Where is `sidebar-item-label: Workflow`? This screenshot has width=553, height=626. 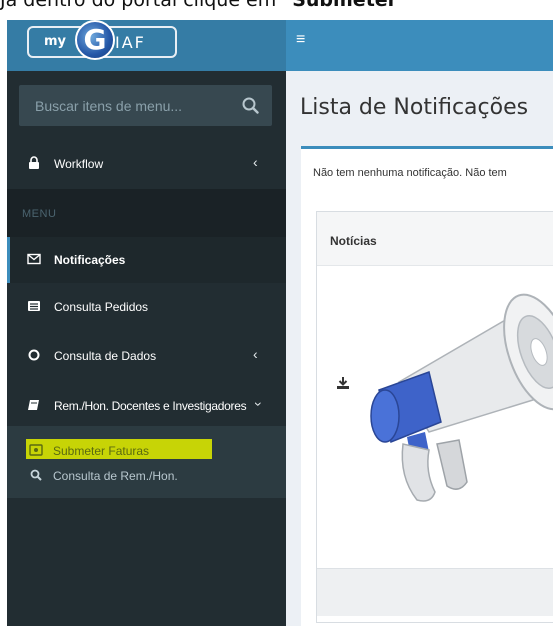 sidebar-item-label: Workflow is located at coordinates (79, 164).